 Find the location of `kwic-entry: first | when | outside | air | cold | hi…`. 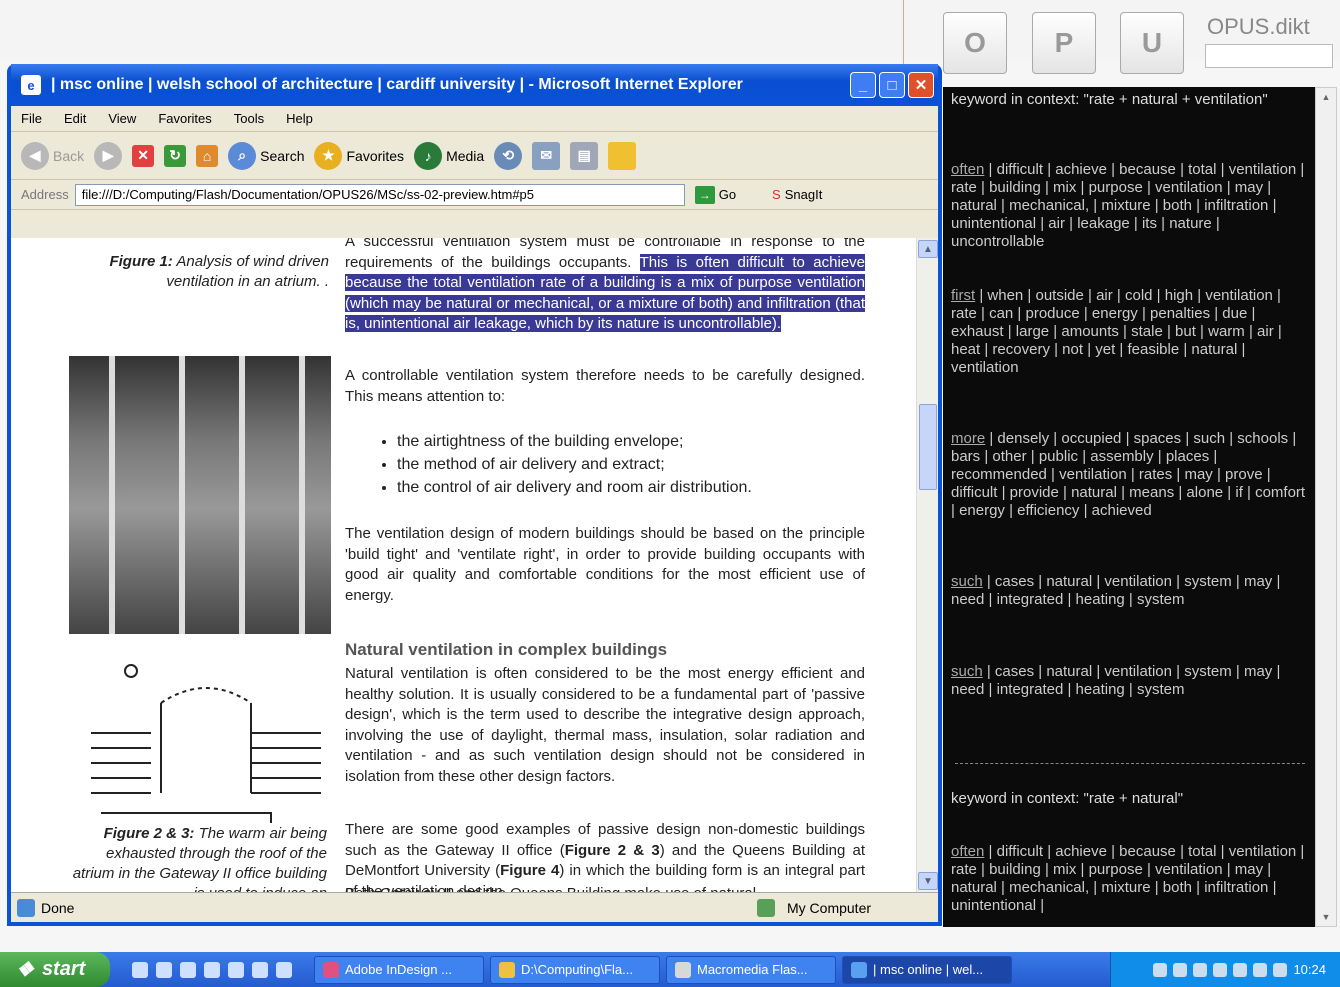

kwic-entry: first | when | outside | air | cold | hi… is located at coordinates (1128, 332).